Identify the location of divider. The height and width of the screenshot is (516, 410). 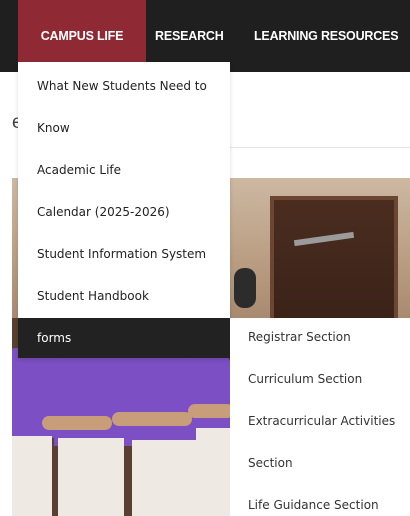
(320, 147).